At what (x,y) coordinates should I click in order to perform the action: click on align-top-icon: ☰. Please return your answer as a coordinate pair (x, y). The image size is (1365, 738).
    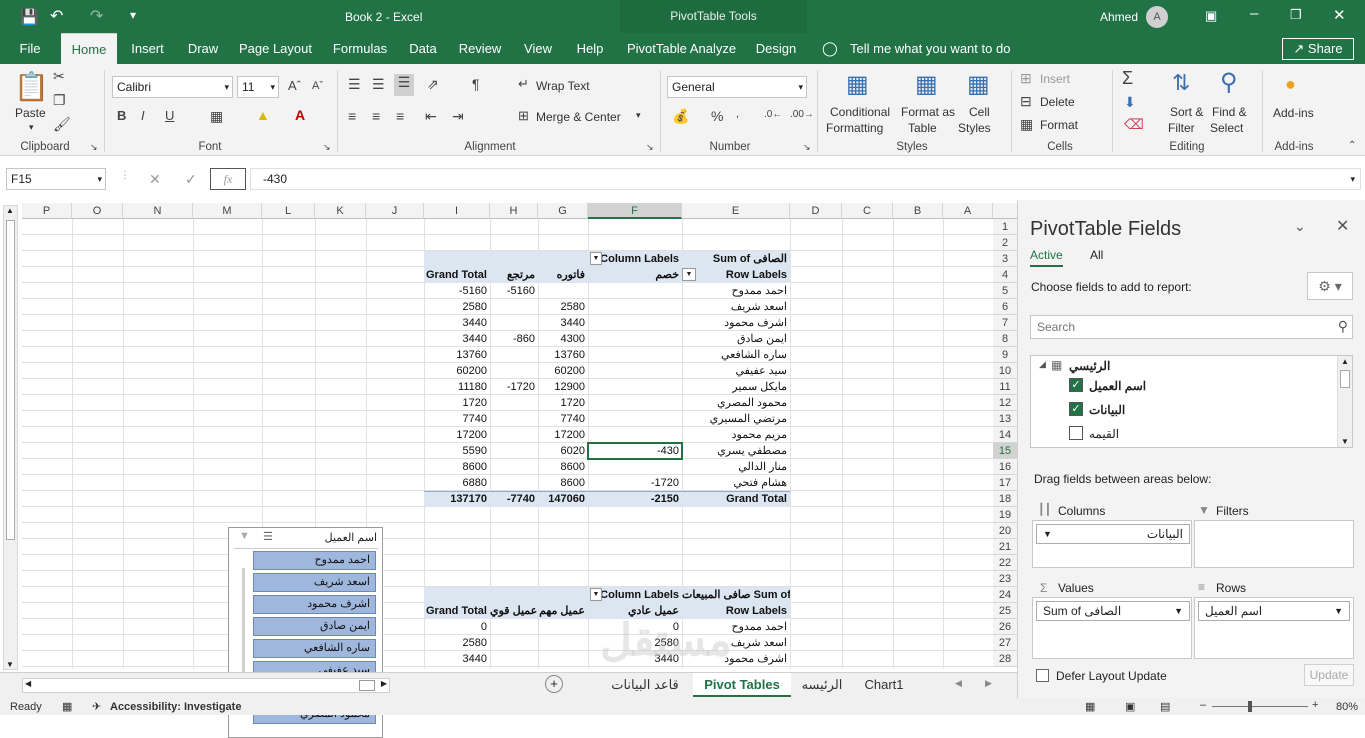
    Looking at the image, I should click on (354, 84).